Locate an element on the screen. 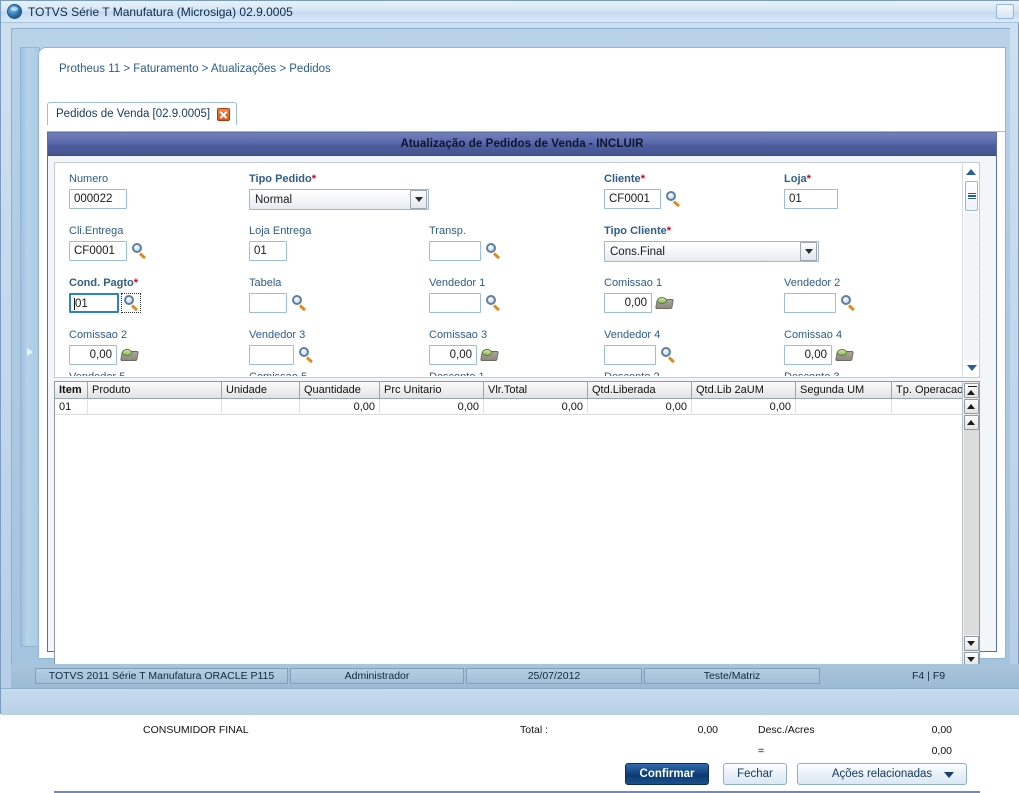 This screenshot has width=1019, height=793. field-transp: Transp. is located at coordinates (465, 243).